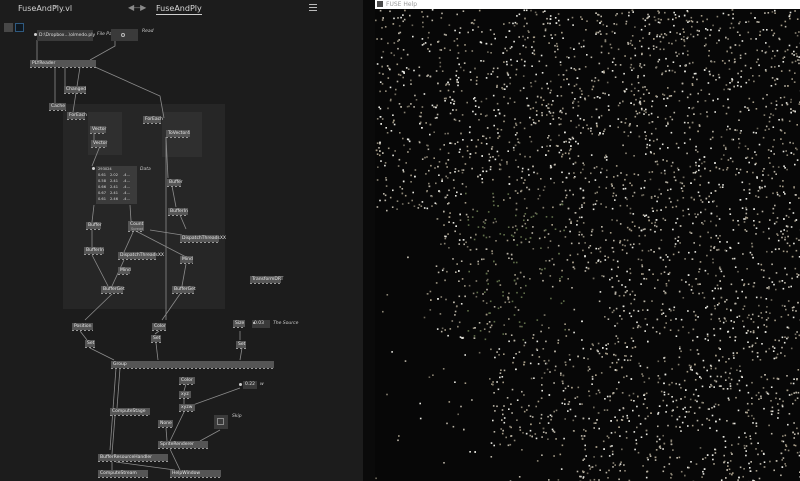 The image size is (800, 481). What do you see at coordinates (156, 339) in the screenshot?
I see `set-node-2: Set` at bounding box center [156, 339].